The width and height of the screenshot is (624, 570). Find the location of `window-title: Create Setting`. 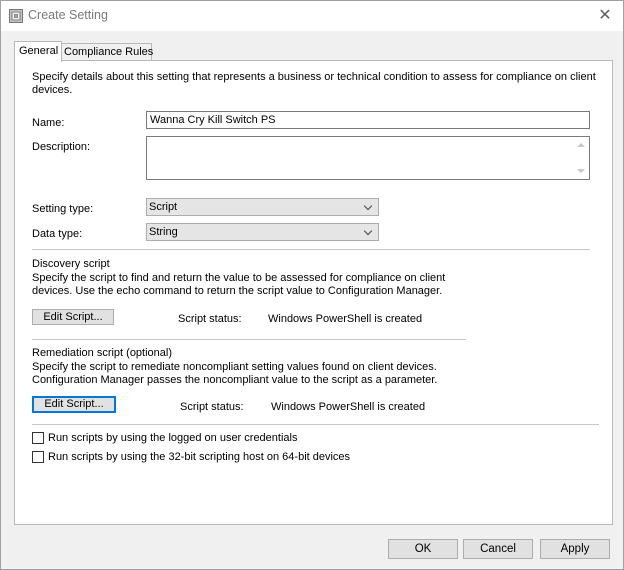

window-title: Create Setting is located at coordinates (68, 15).